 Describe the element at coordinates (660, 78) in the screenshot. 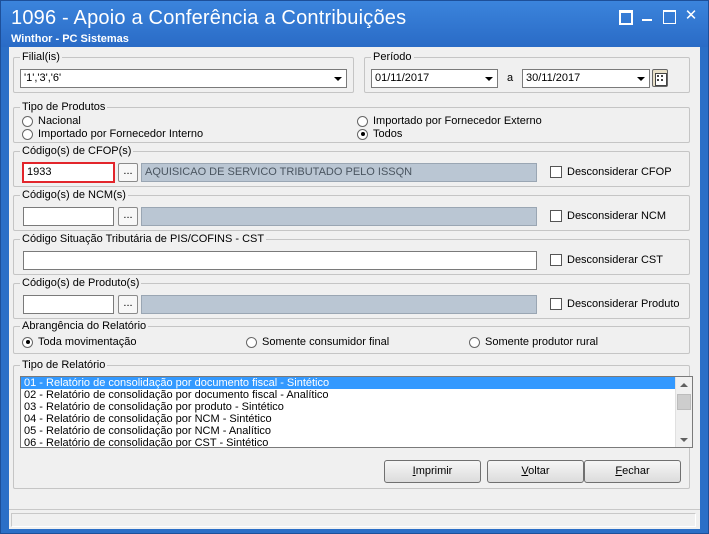

I see `calendar-icon` at that location.